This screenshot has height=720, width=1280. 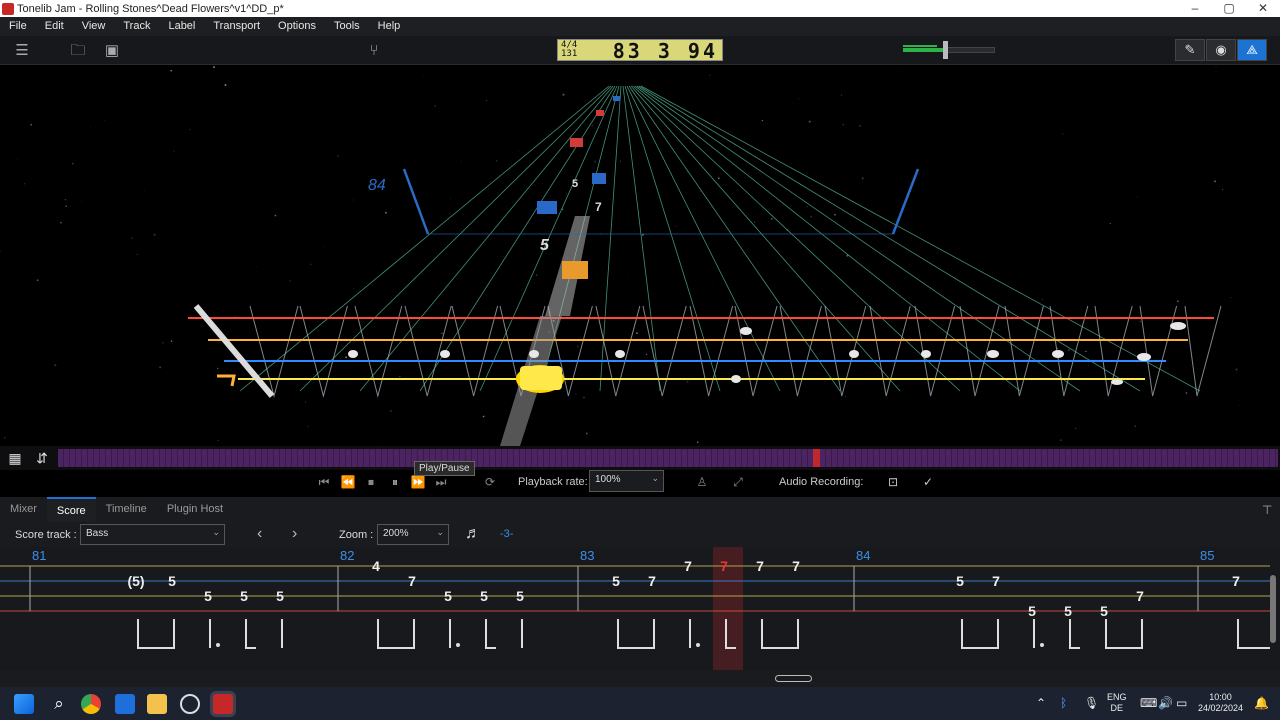 I want to click on battery-icon: ▭, so click(x=1181, y=703).